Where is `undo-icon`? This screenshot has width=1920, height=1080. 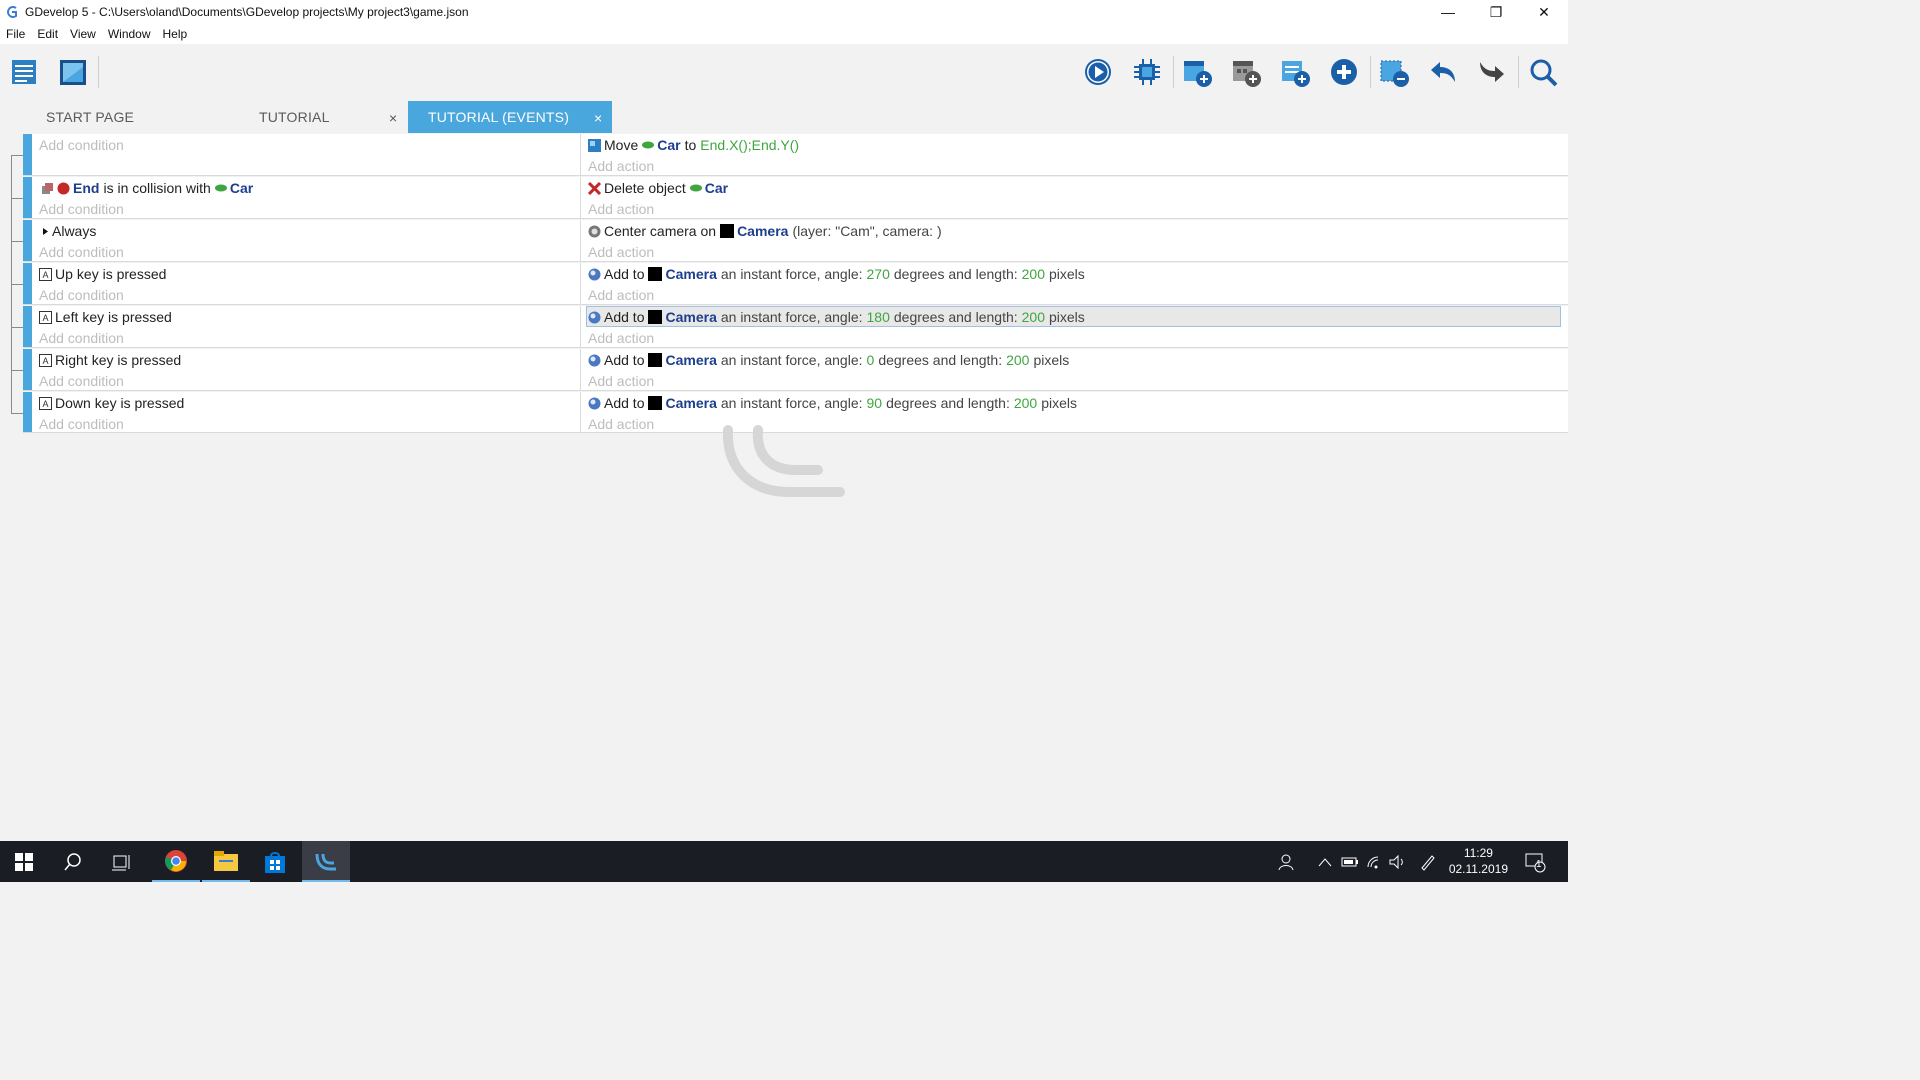
undo-icon is located at coordinates (1443, 72).